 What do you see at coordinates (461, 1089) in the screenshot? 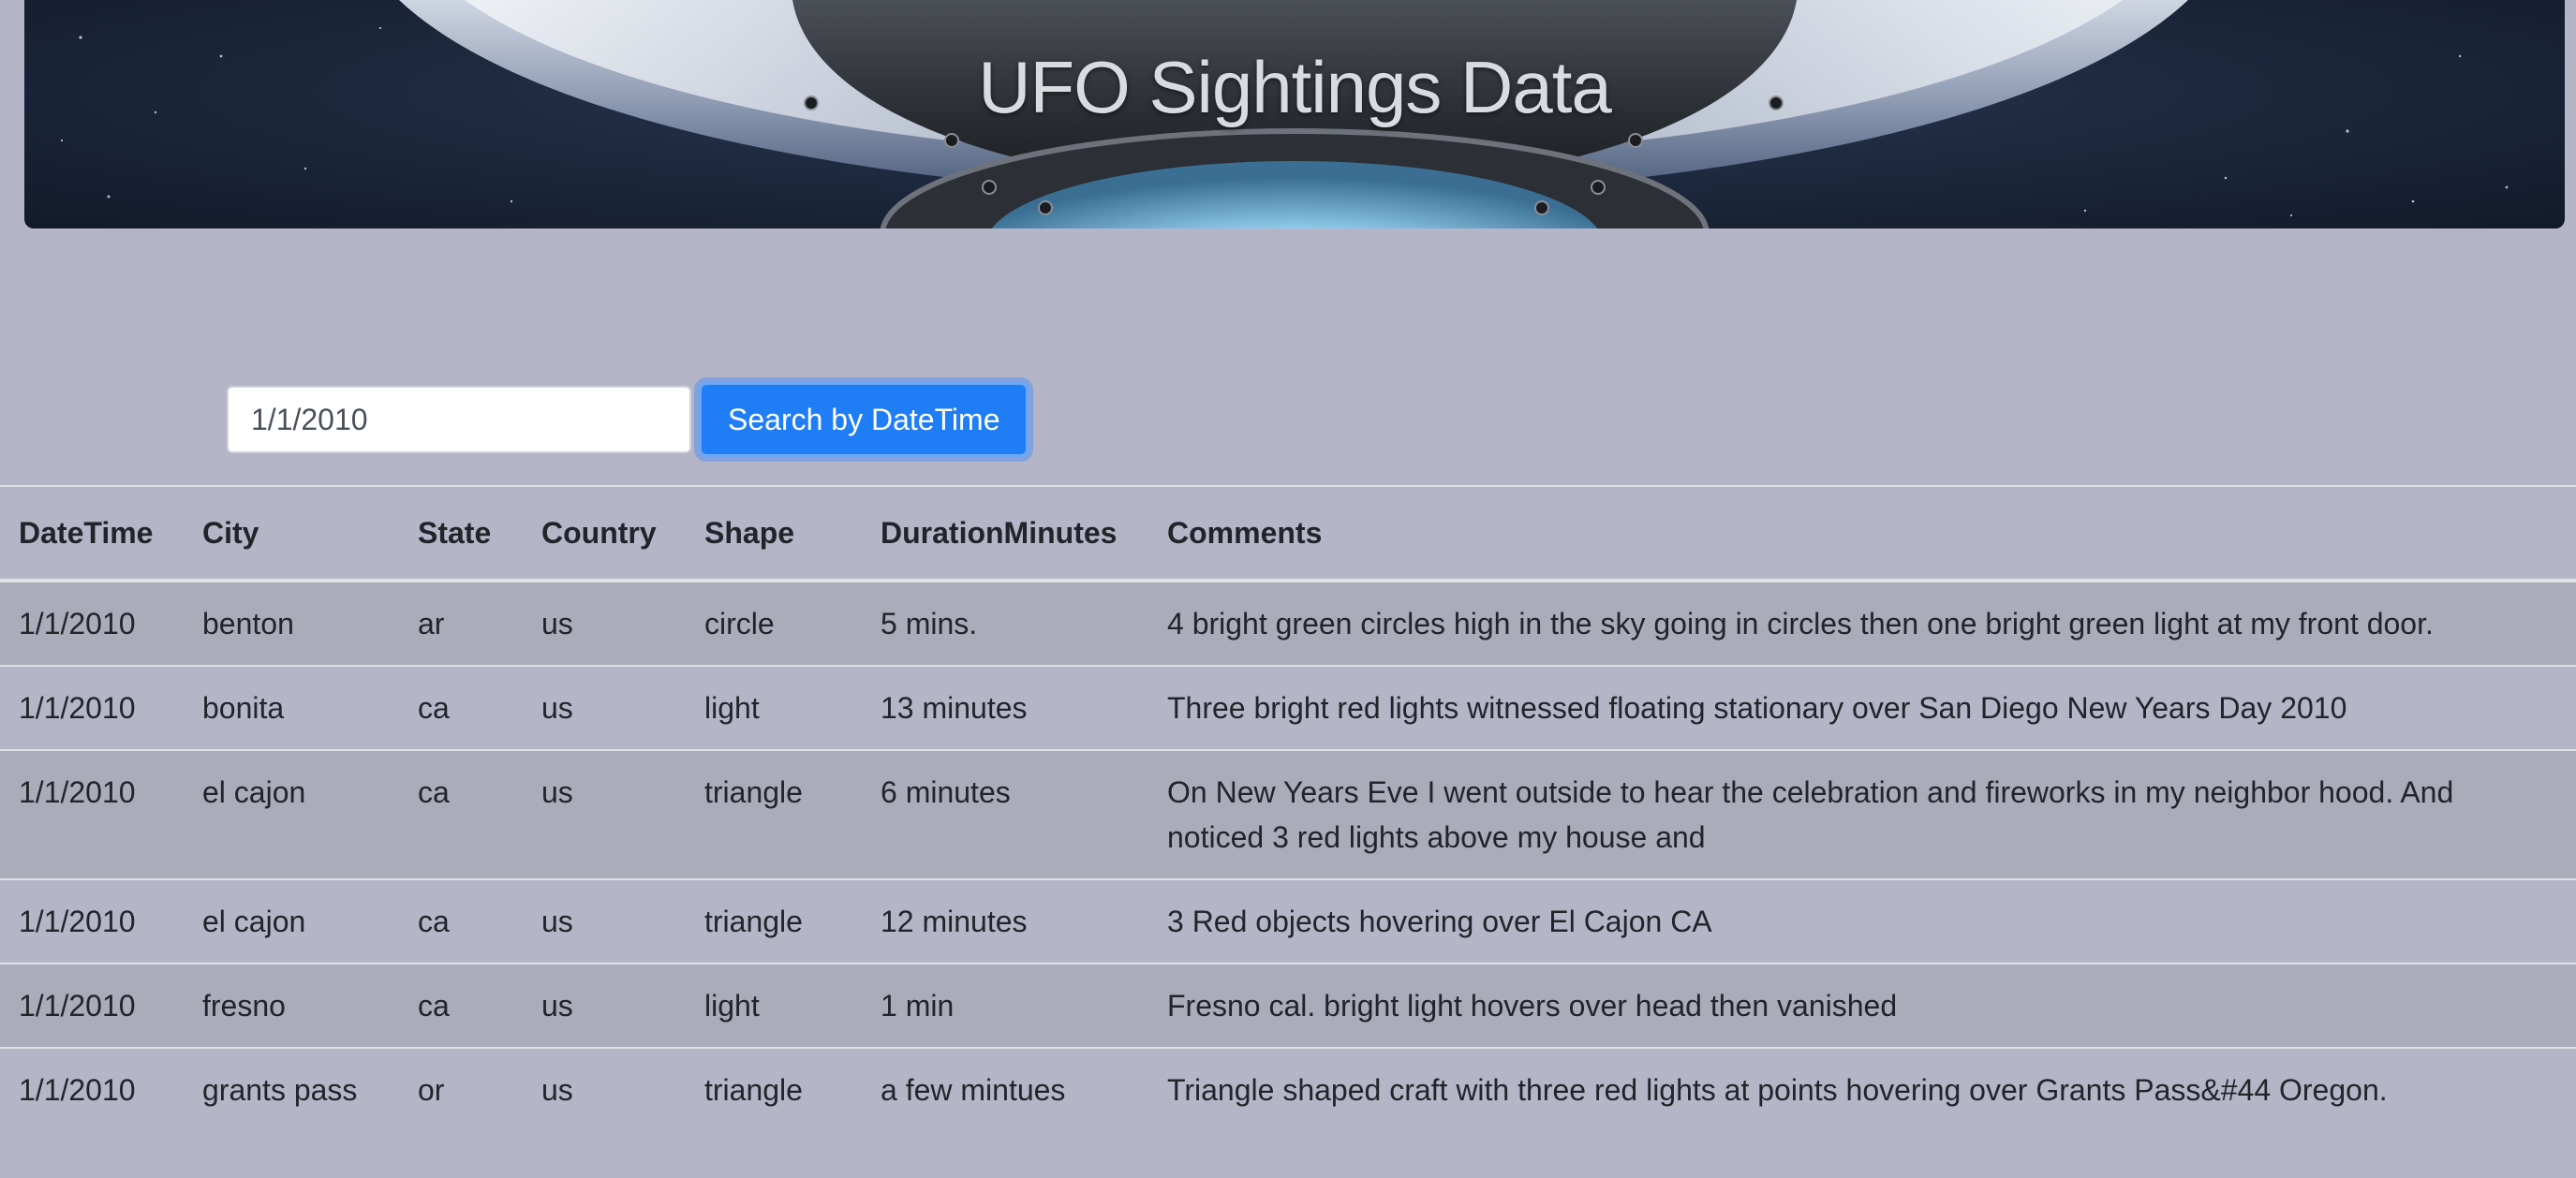
I see `cell-state: or` at bounding box center [461, 1089].